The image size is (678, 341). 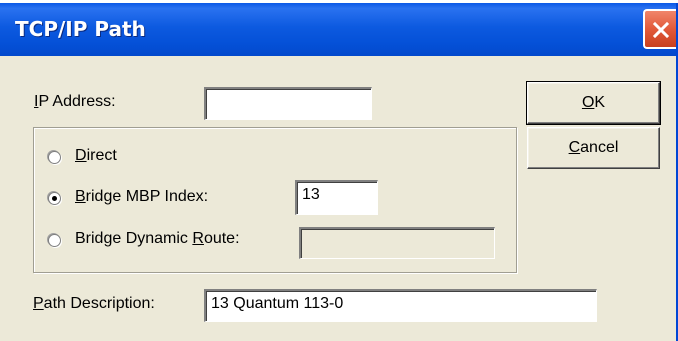 What do you see at coordinates (397, 243) in the screenshot?
I see `bridge-dynamic-route-input` at bounding box center [397, 243].